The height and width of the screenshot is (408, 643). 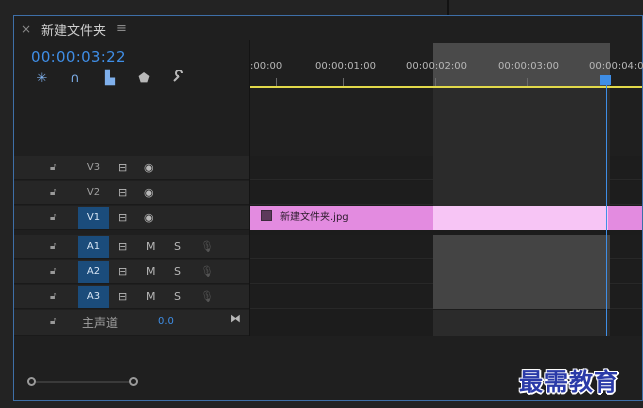 I want to click on track-label-a1: A1, so click(x=93, y=247).